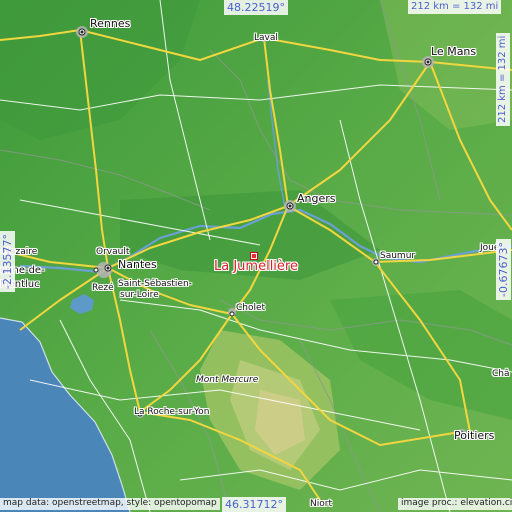 The height and width of the screenshot is (512, 512). I want to click on place-label-reze: Rezé, so click(103, 288).